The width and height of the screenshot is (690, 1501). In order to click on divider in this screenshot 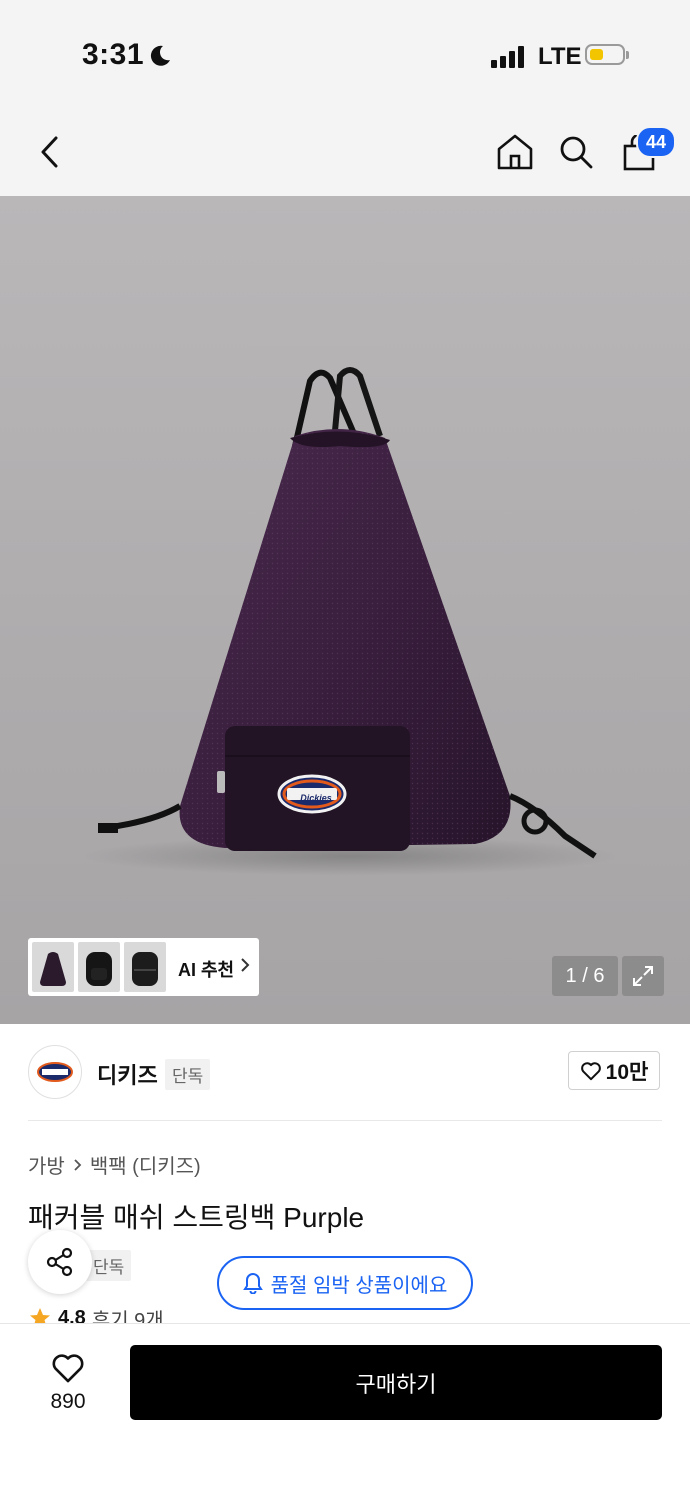, I will do `click(345, 1120)`.